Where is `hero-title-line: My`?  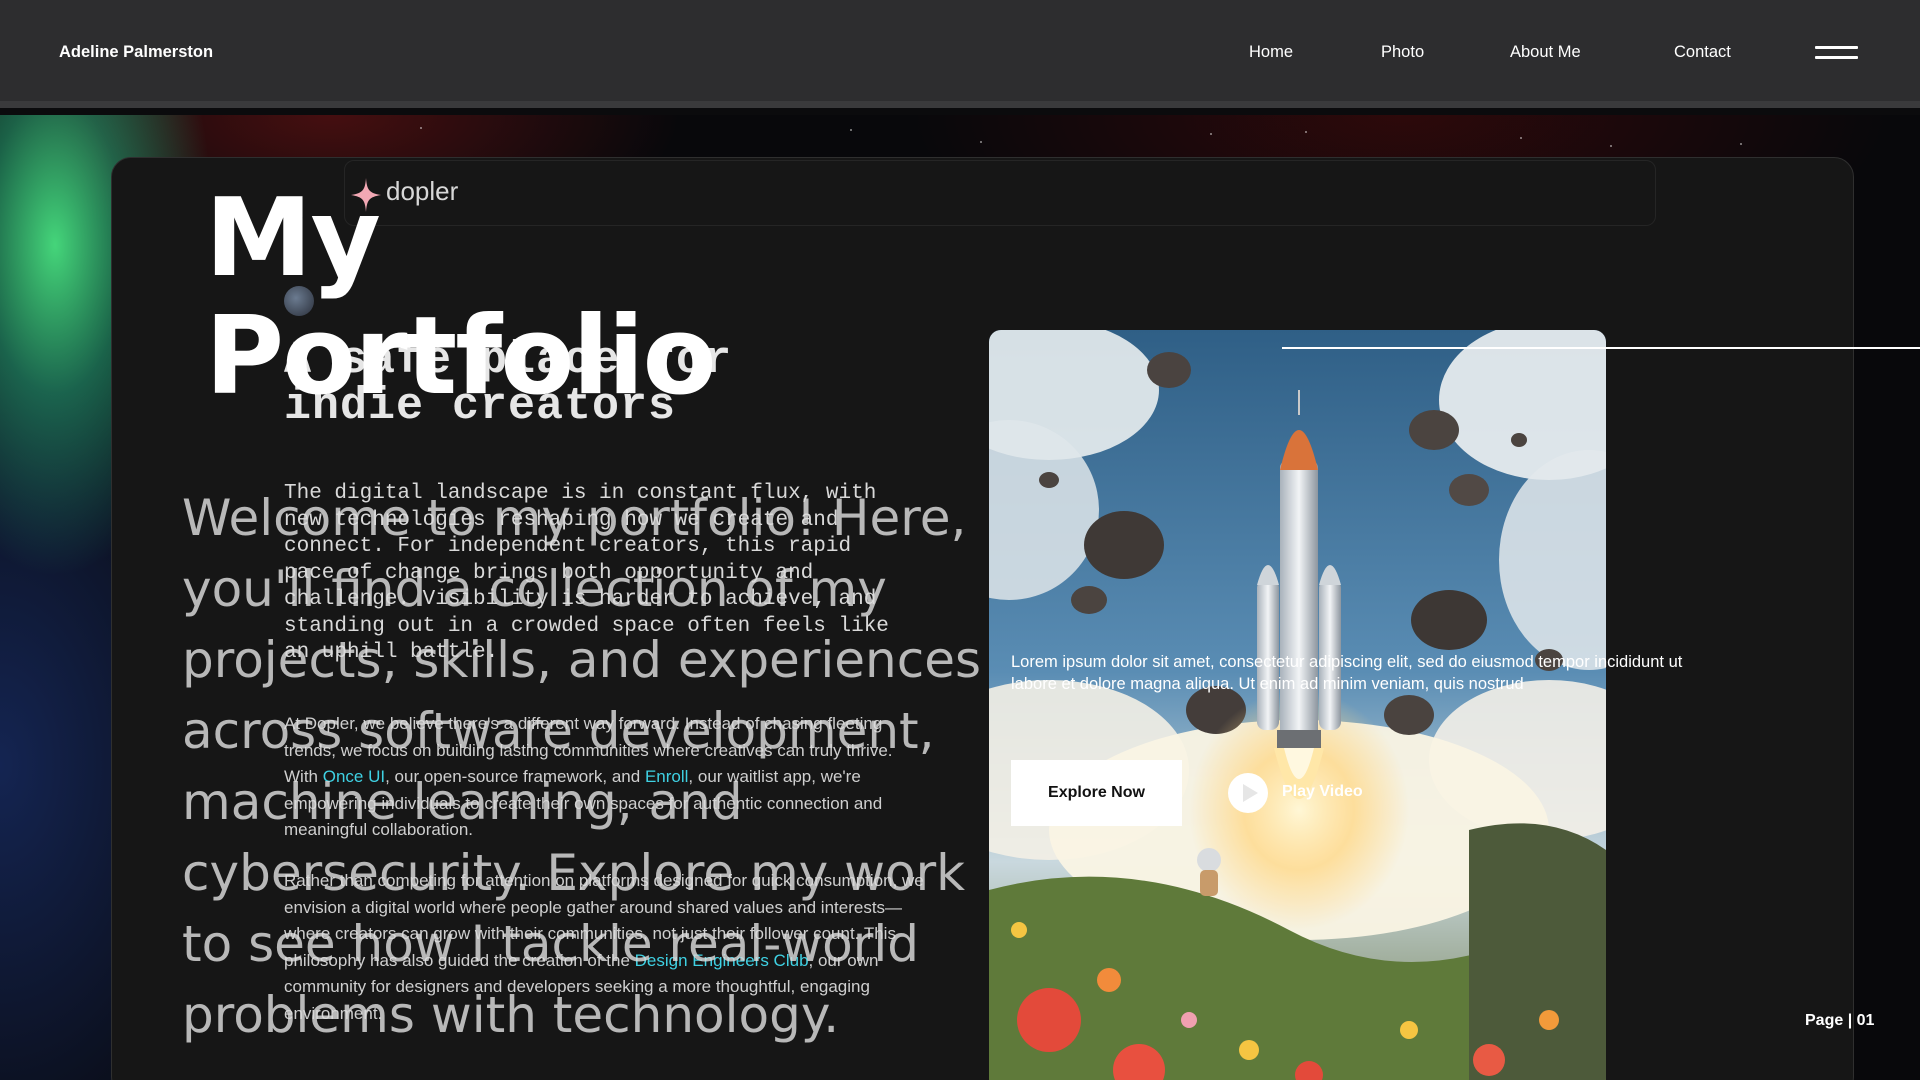
hero-title-line: My is located at coordinates (293, 238).